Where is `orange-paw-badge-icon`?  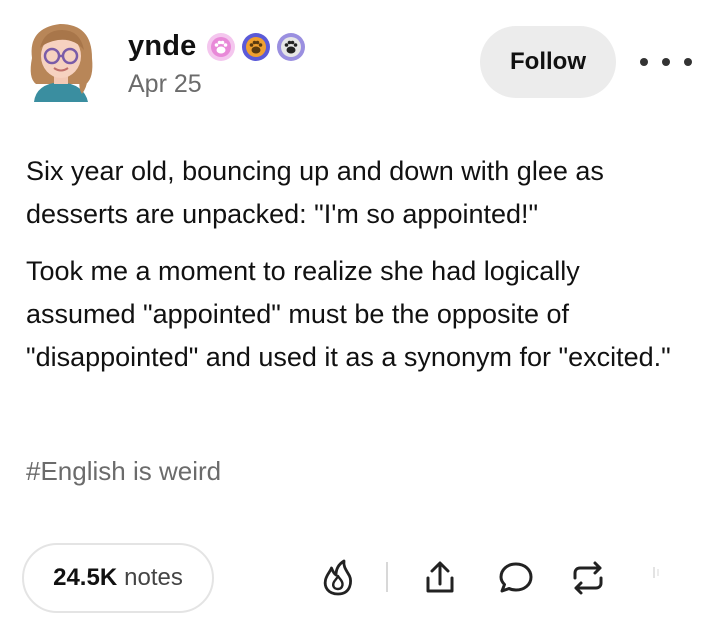
orange-paw-badge-icon is located at coordinates (255, 46).